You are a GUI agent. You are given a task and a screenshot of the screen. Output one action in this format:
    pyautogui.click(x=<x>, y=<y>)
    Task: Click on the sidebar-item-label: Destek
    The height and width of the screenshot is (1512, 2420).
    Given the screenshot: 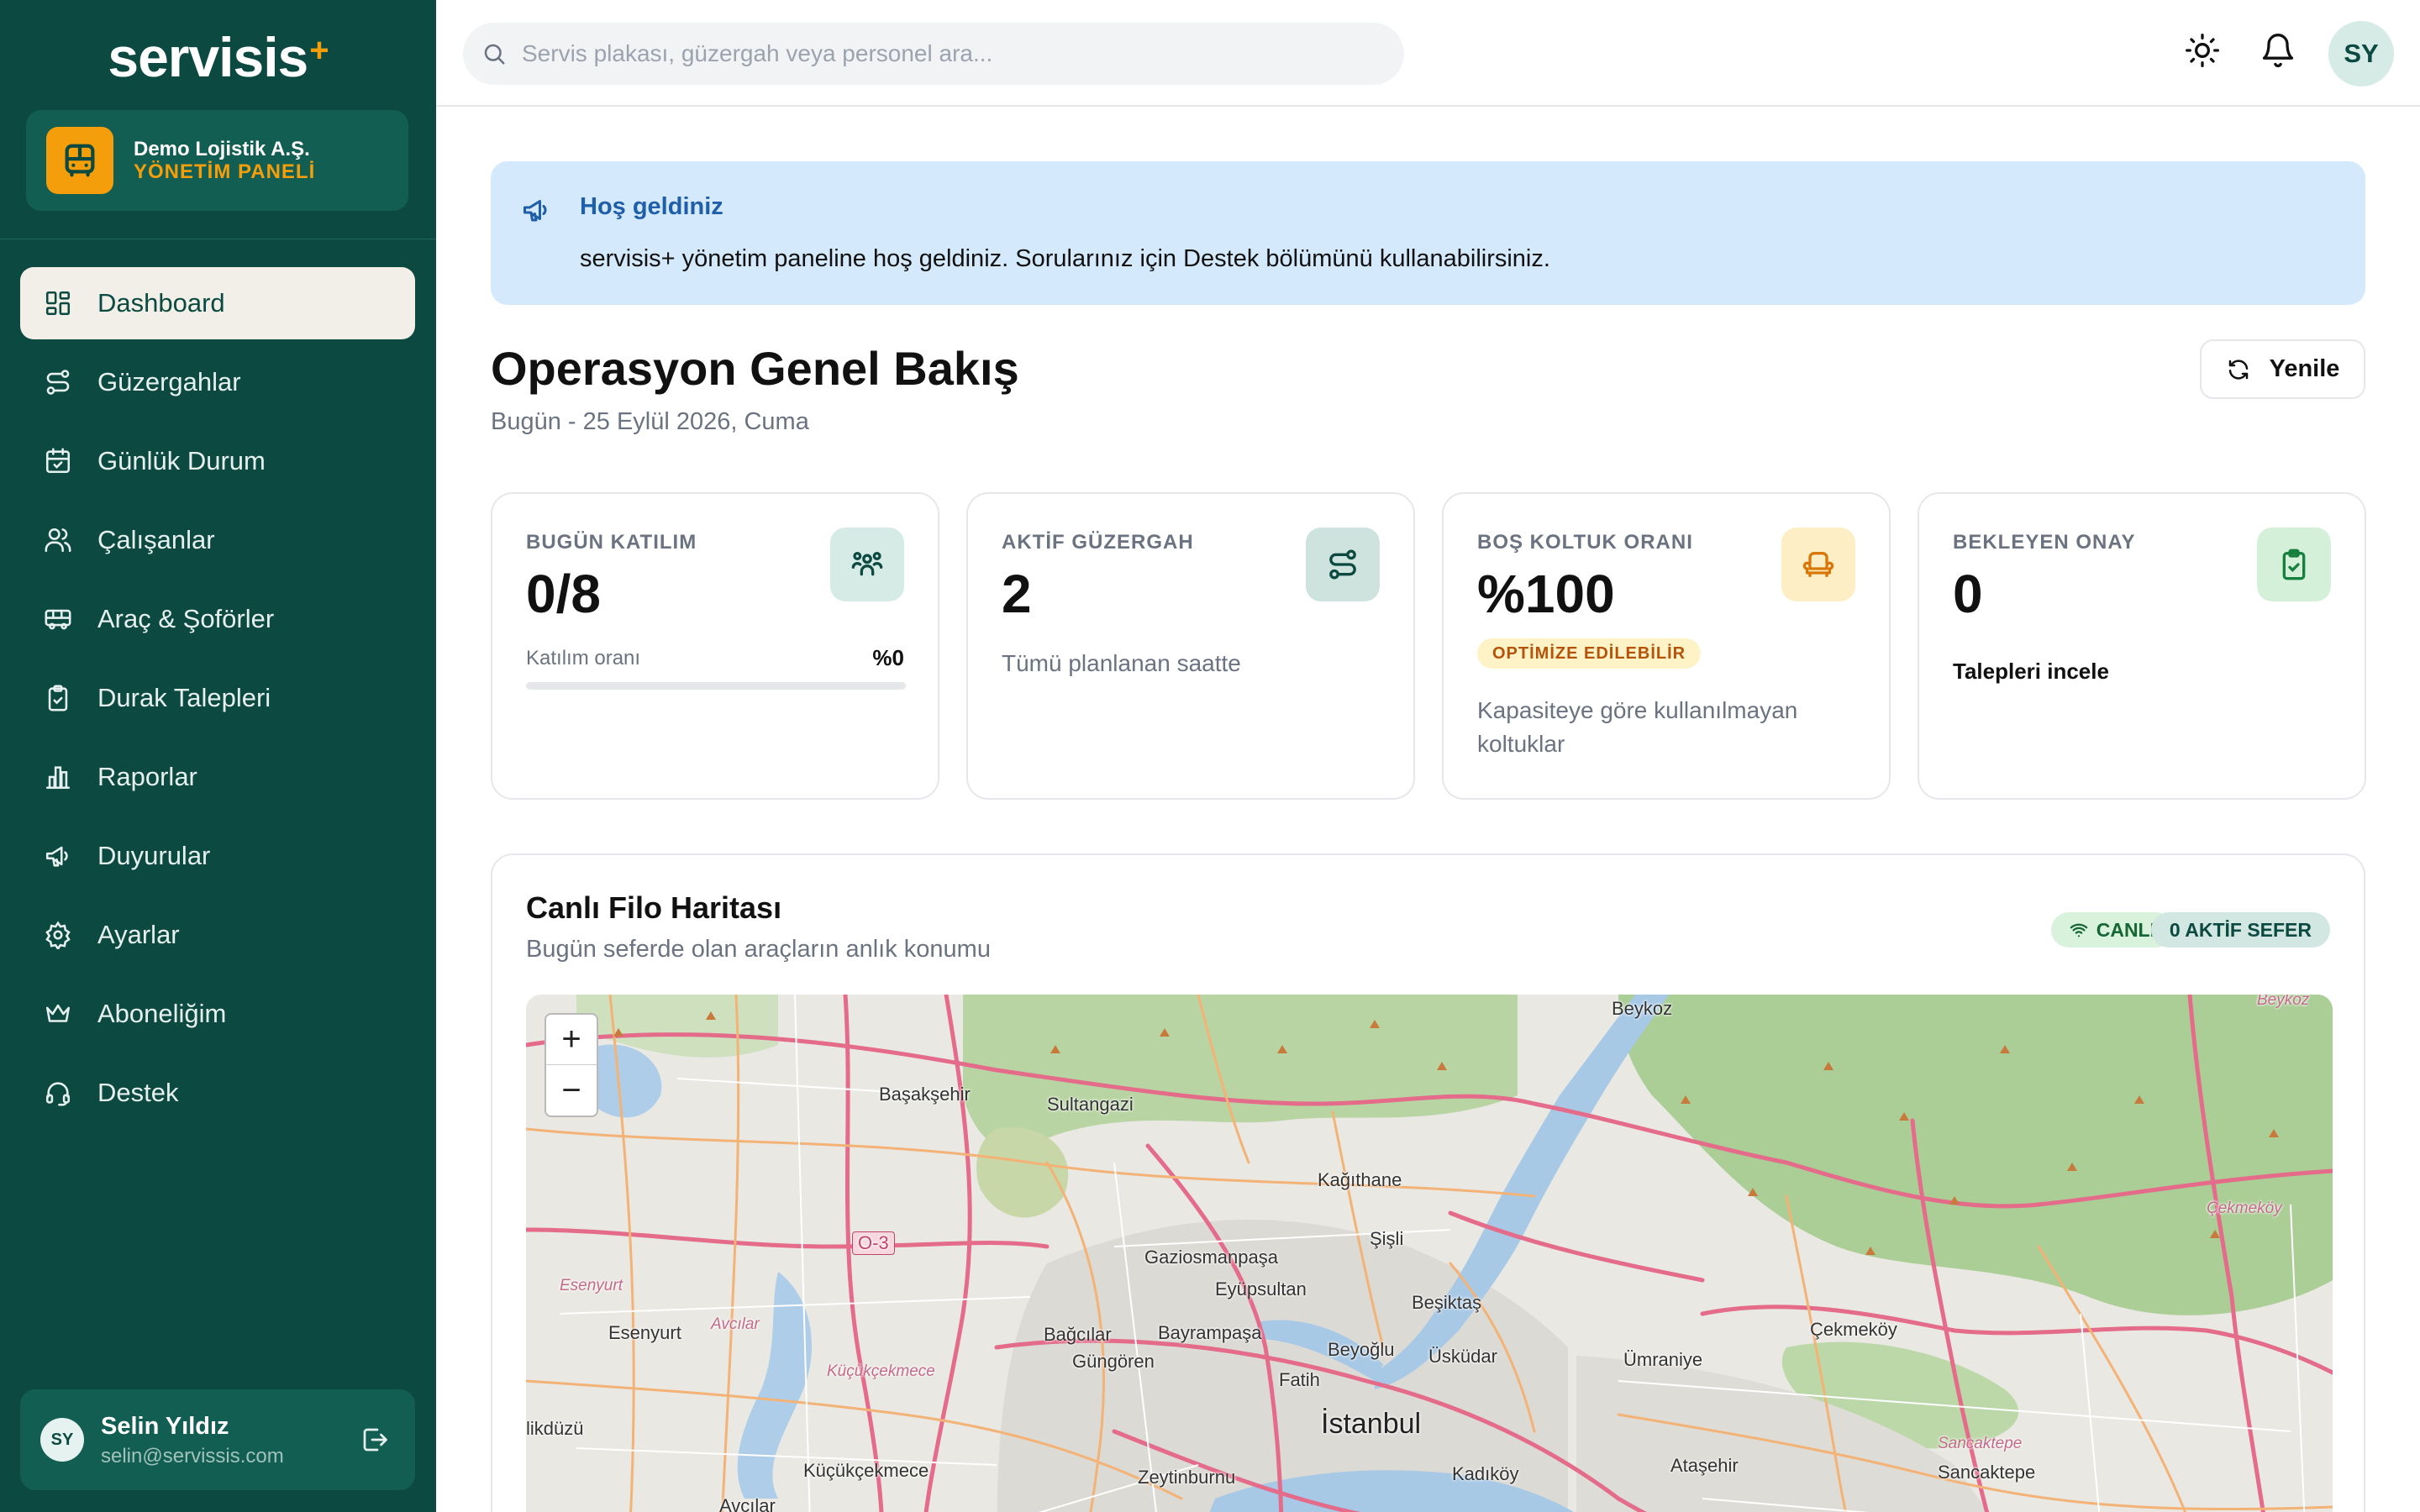 What is the action you would take?
    pyautogui.click(x=138, y=1092)
    